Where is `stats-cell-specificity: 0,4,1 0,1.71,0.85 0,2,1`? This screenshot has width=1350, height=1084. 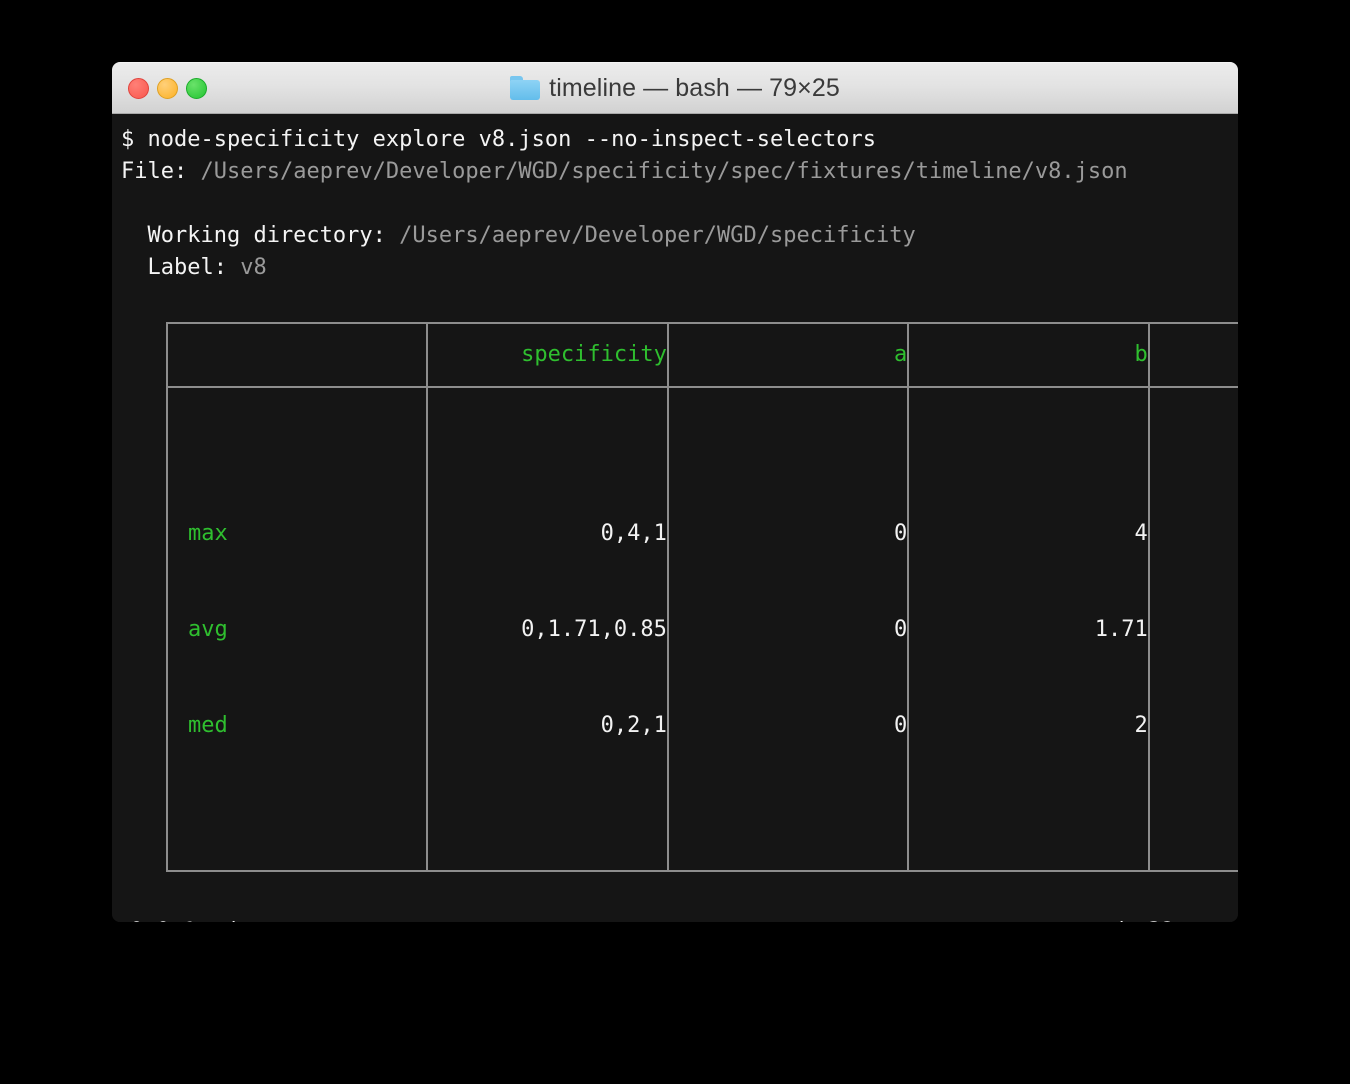 stats-cell-specificity: 0,4,1 0,1.71,0.85 0,2,1 is located at coordinates (547, 629).